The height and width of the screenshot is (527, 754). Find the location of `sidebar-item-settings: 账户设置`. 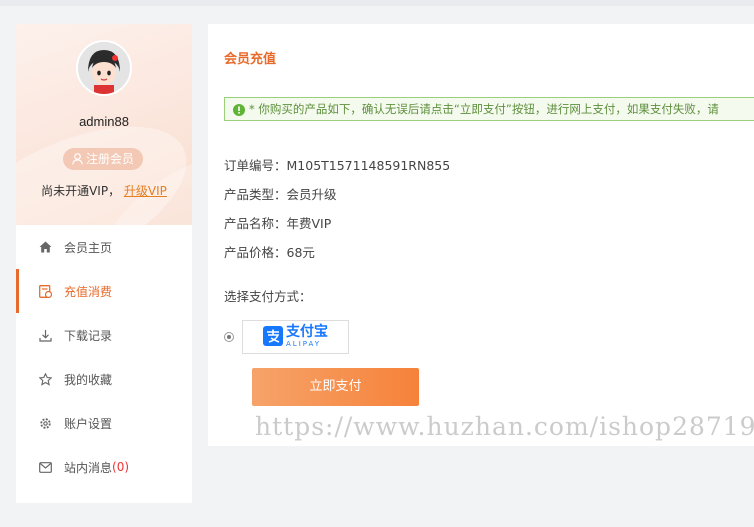

sidebar-item-settings: 账户设置 is located at coordinates (104, 423).